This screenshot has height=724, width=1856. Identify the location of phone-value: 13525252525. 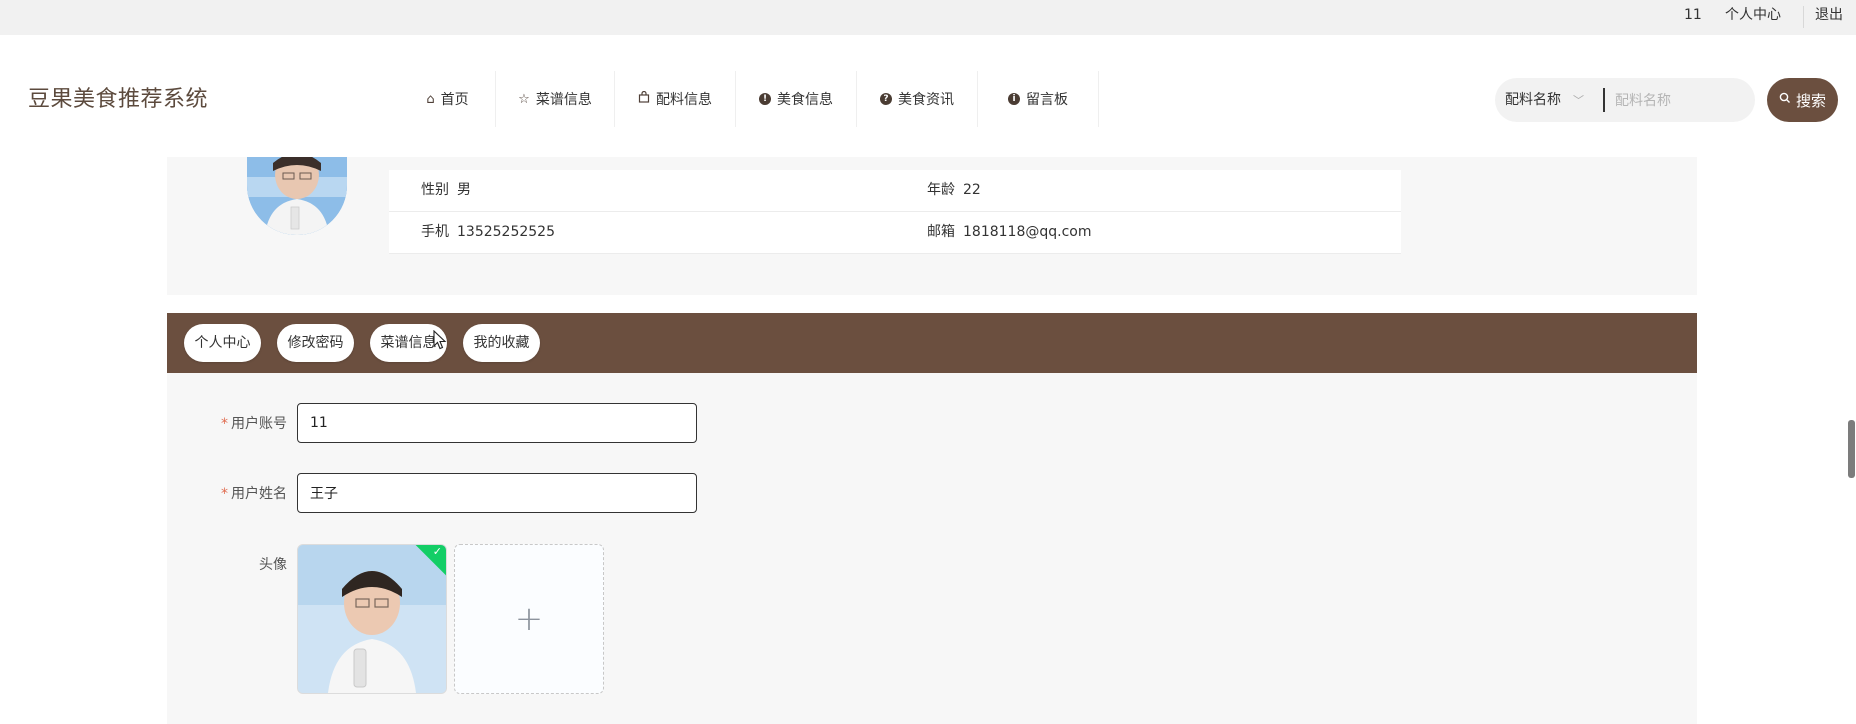
(506, 232).